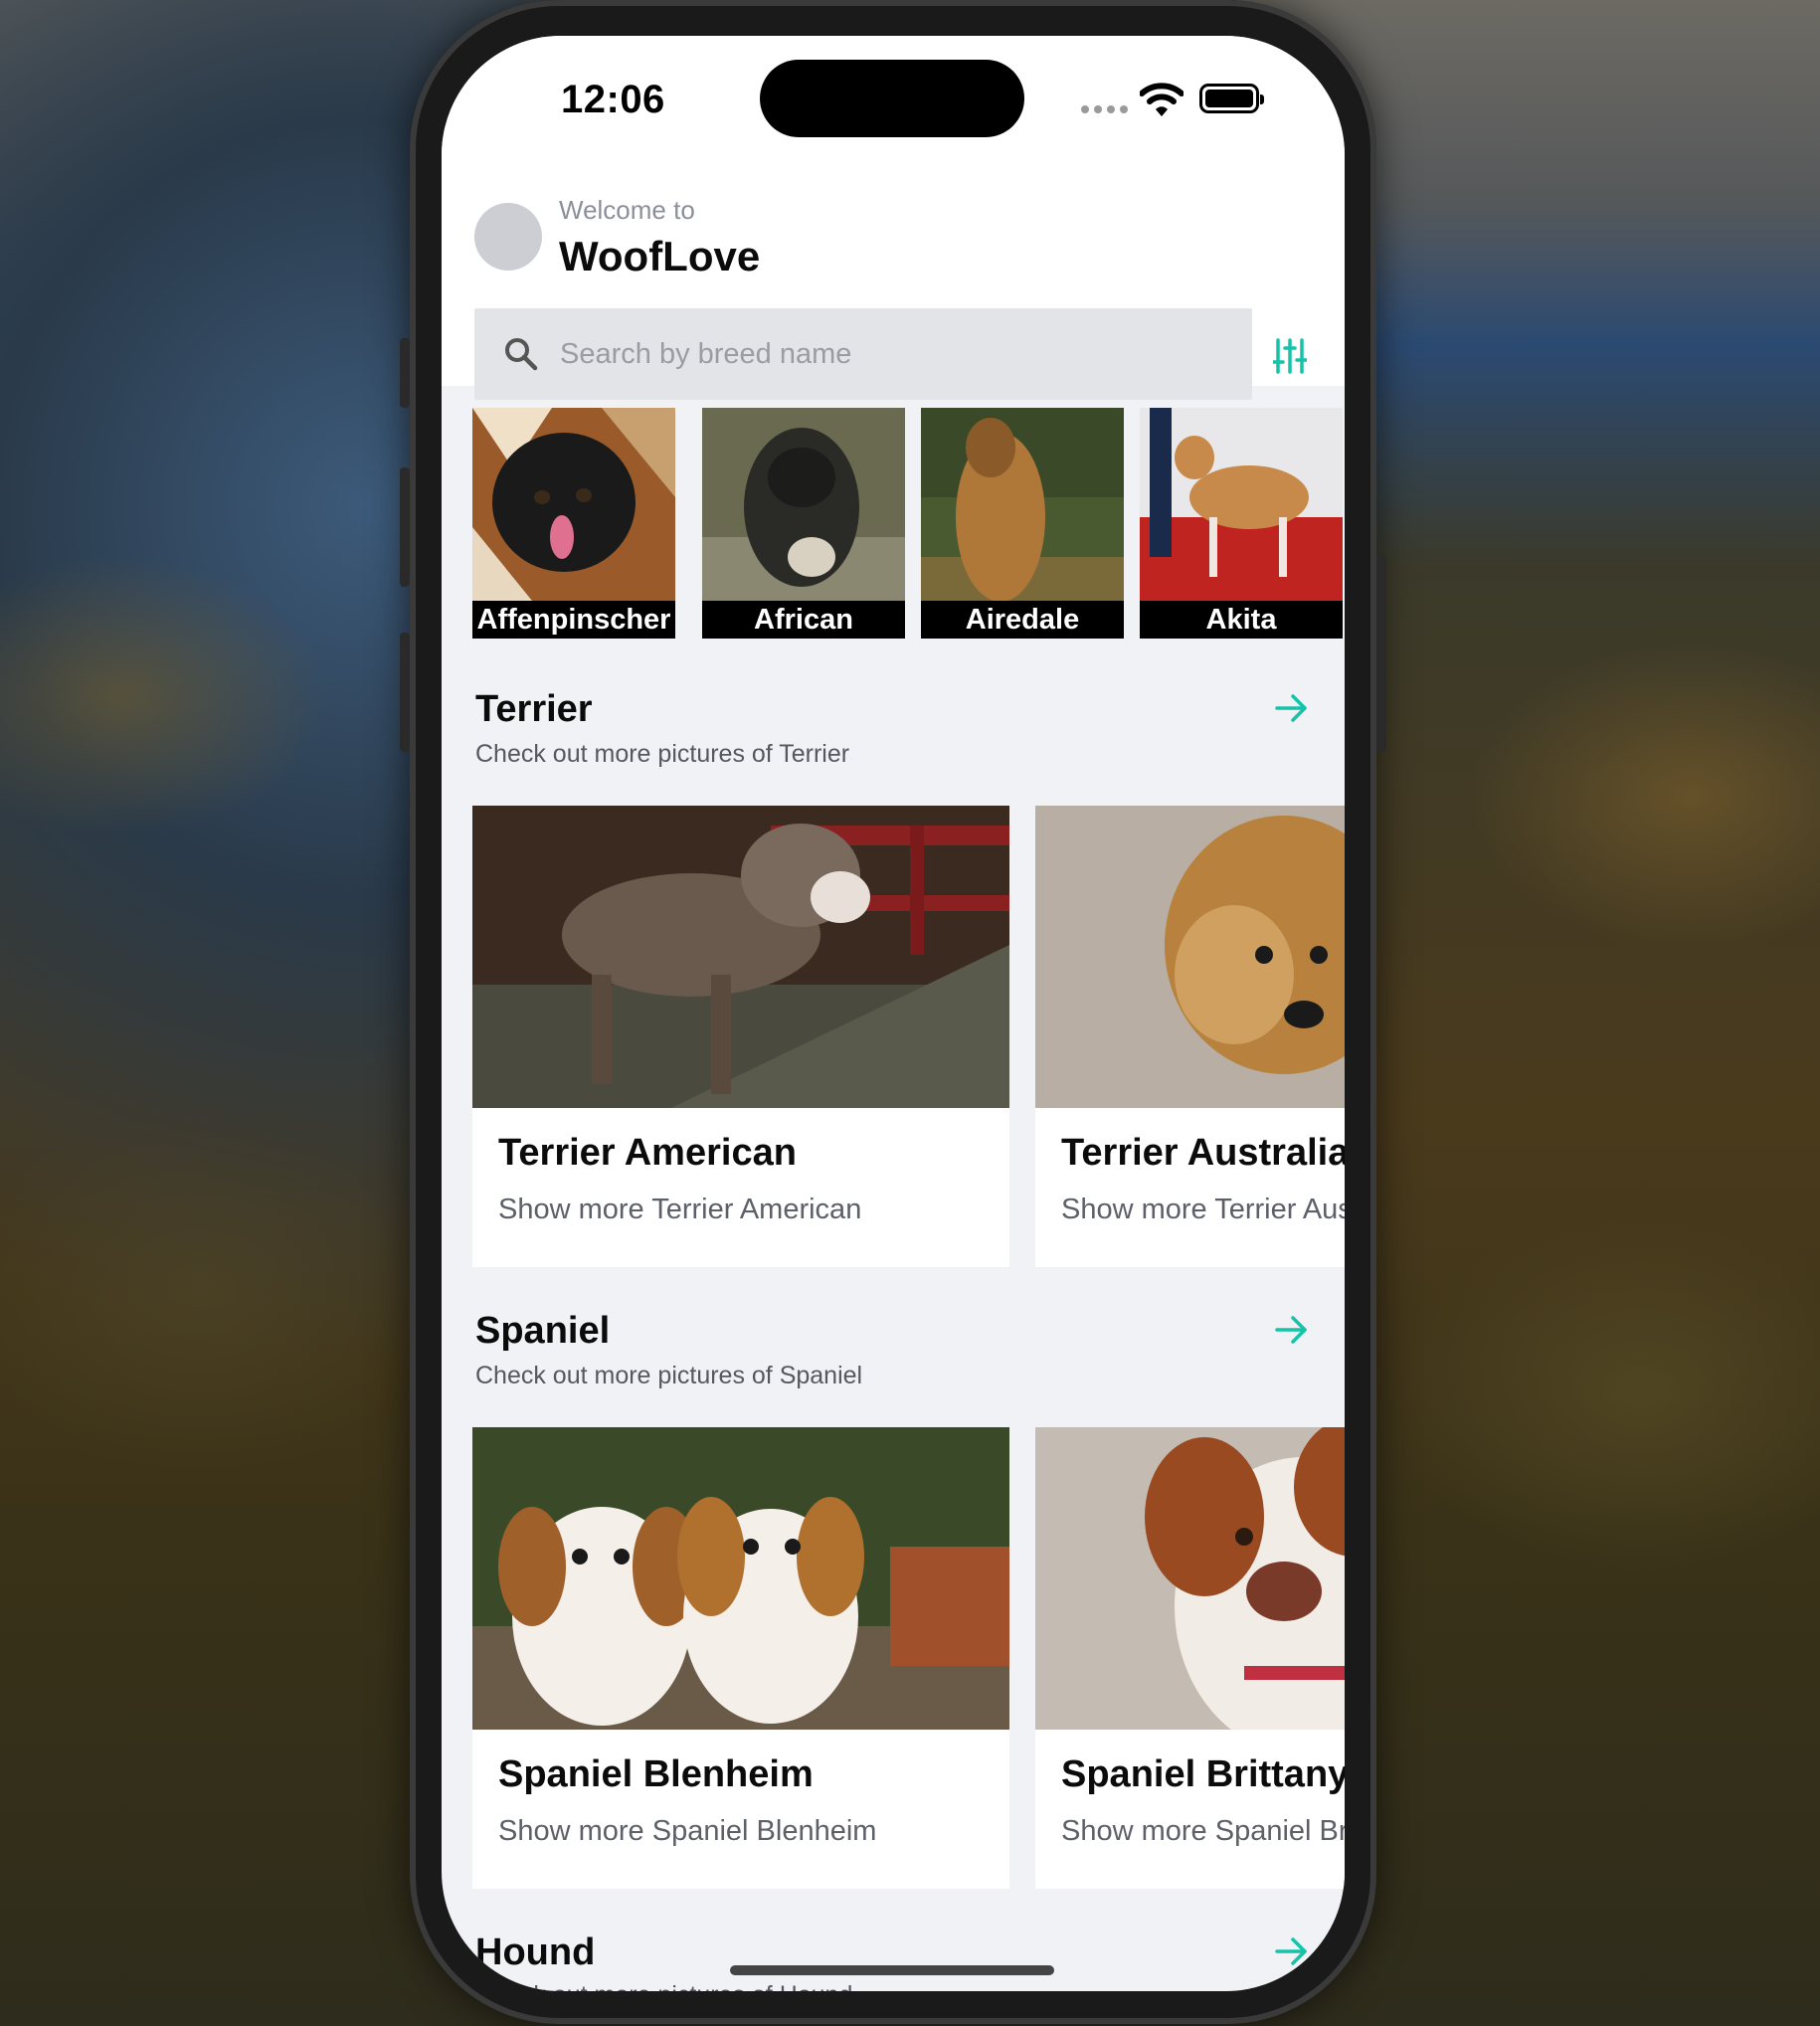  What do you see at coordinates (405, 693) in the screenshot?
I see `volume-down-button` at bounding box center [405, 693].